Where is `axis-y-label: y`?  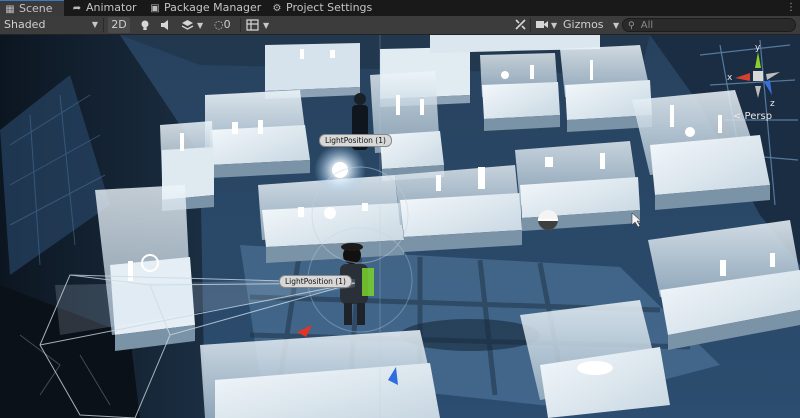
axis-y-label: y is located at coordinates (758, 48).